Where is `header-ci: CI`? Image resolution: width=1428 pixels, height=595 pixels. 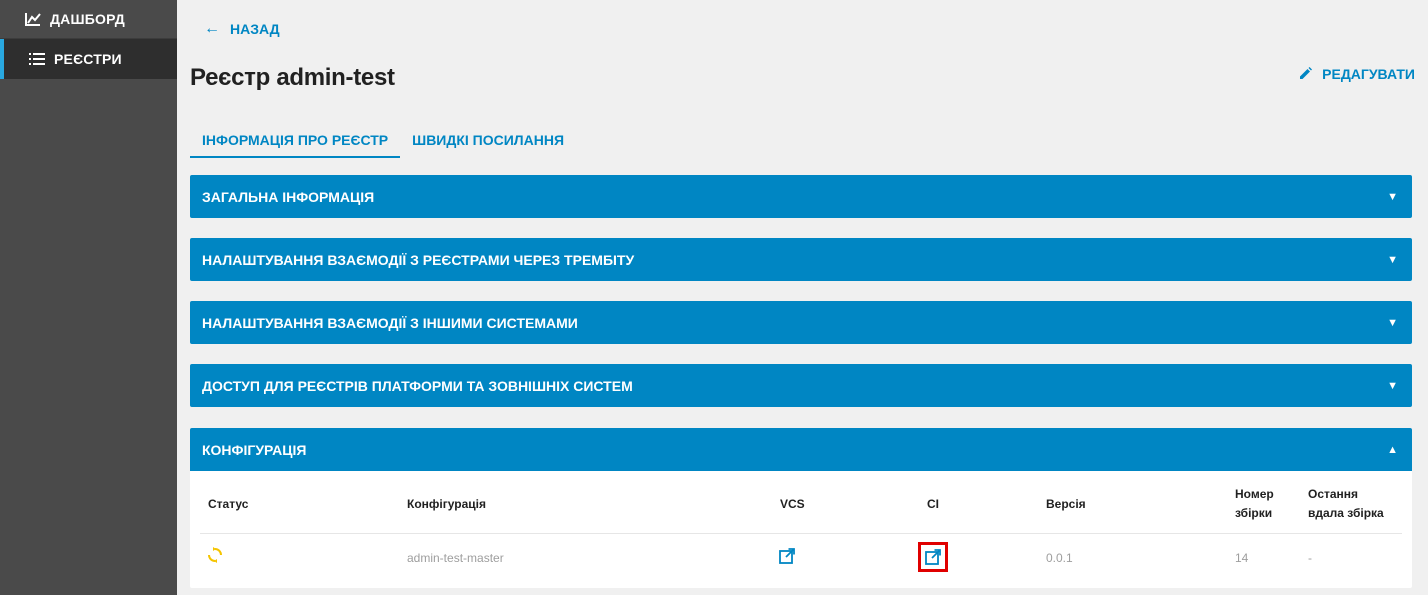
header-ci: CI is located at coordinates (933, 504).